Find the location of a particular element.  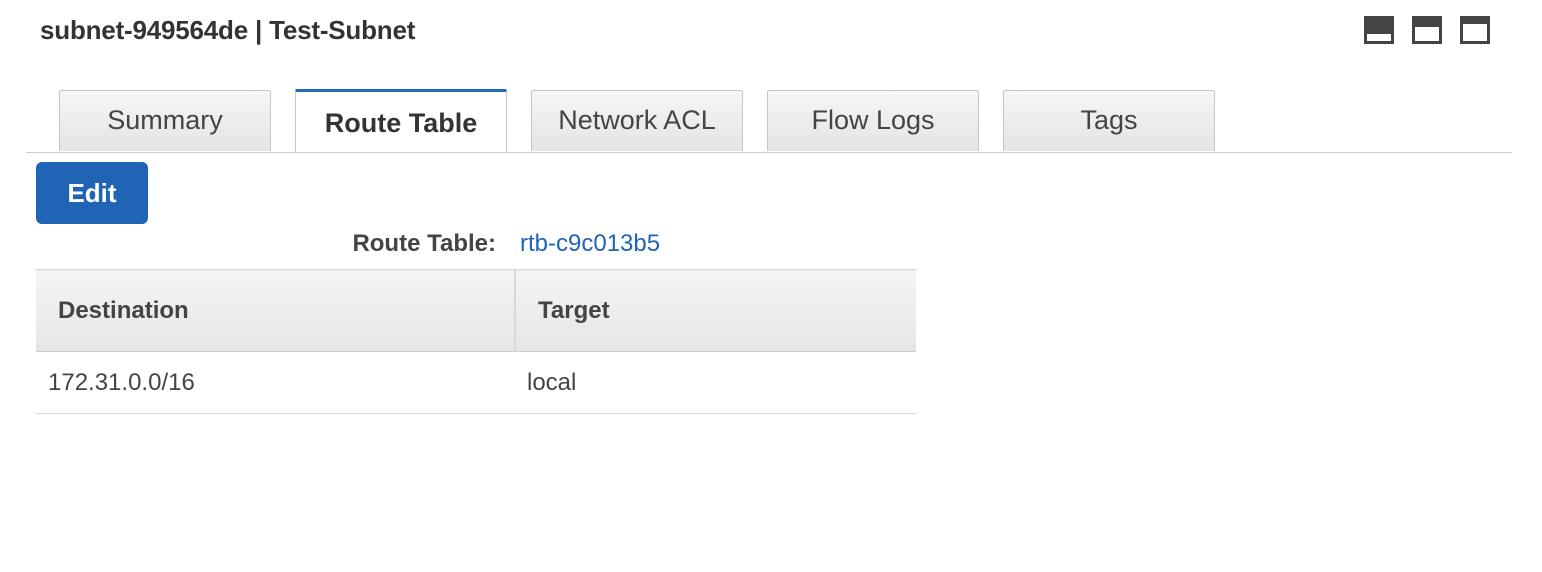

routes-table: Destination Target 172.31.0.0/16 local is located at coordinates (476, 341).